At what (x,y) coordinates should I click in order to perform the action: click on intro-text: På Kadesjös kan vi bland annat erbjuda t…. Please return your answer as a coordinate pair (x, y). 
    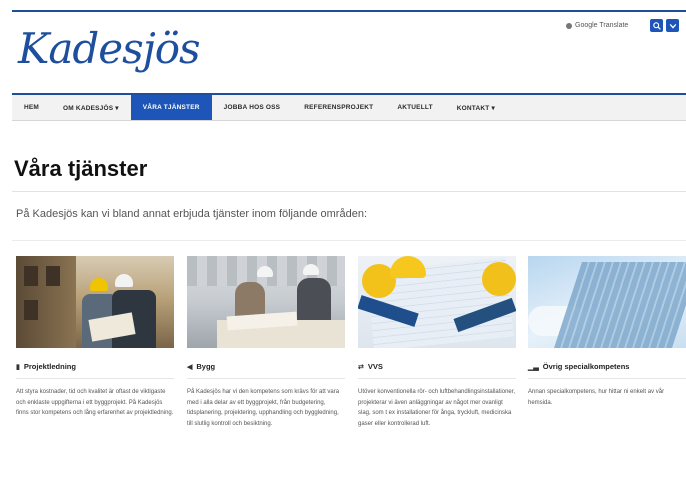
    Looking at the image, I should click on (192, 214).